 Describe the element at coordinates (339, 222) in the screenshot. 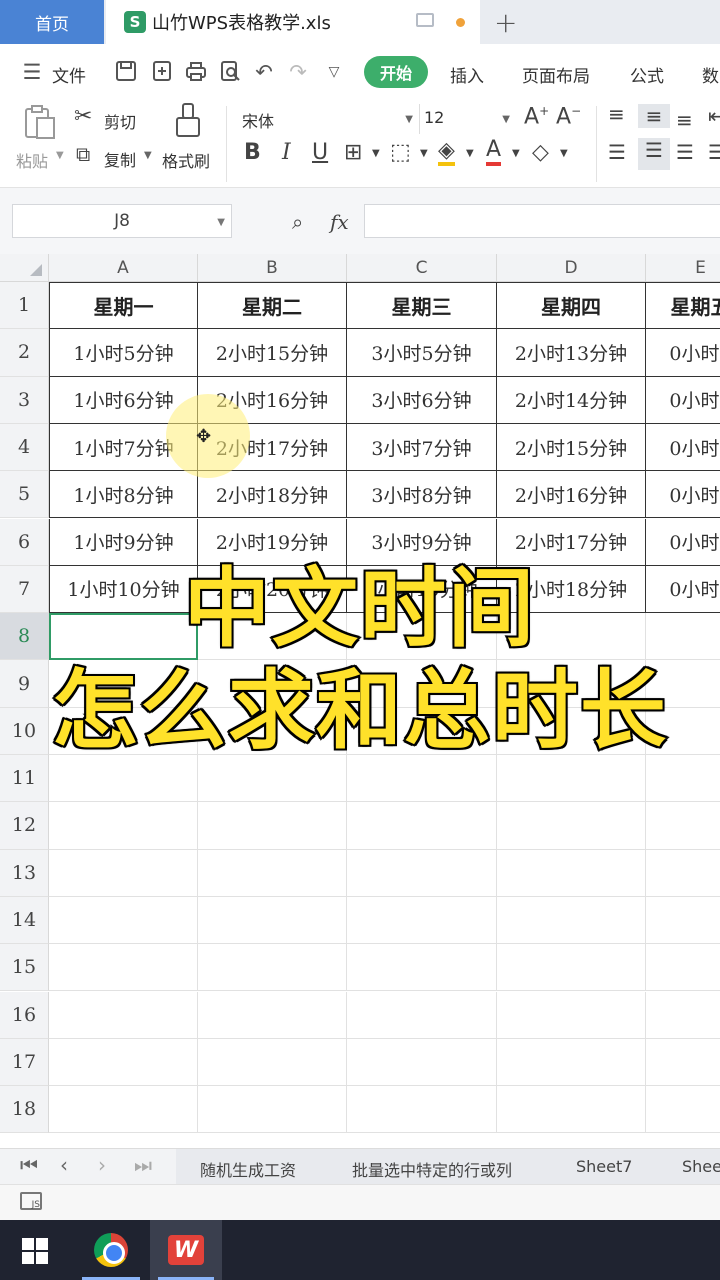

I see `insert-function-button: fx` at that location.